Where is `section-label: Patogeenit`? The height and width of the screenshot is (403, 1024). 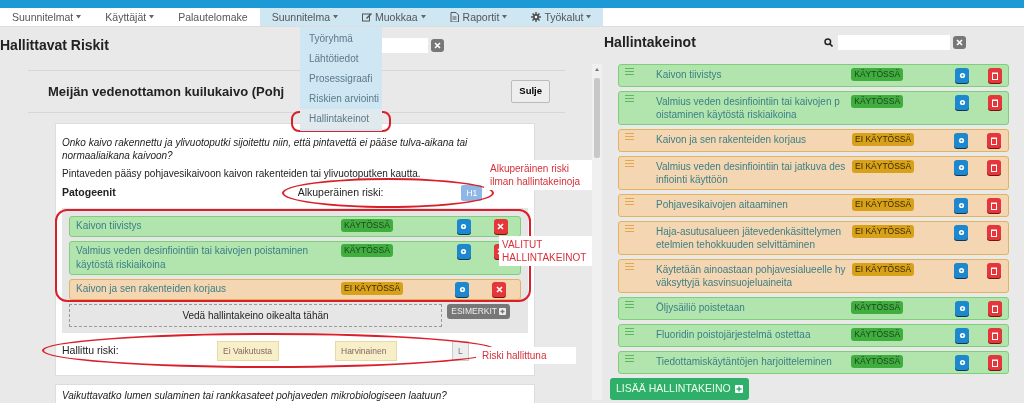
section-label: Patogeenit is located at coordinates (89, 193).